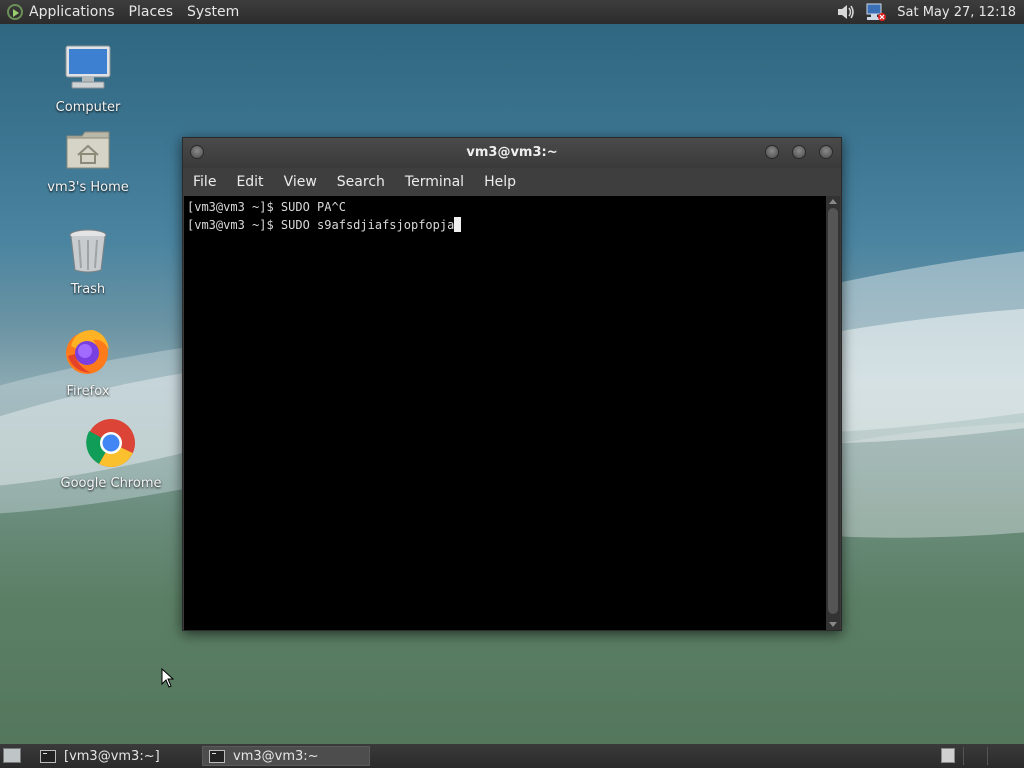 Image resolution: width=1024 pixels, height=768 pixels. What do you see at coordinates (276, 756) in the screenshot?
I see `taskbar-item-label: vm3@vm3:~` at bounding box center [276, 756].